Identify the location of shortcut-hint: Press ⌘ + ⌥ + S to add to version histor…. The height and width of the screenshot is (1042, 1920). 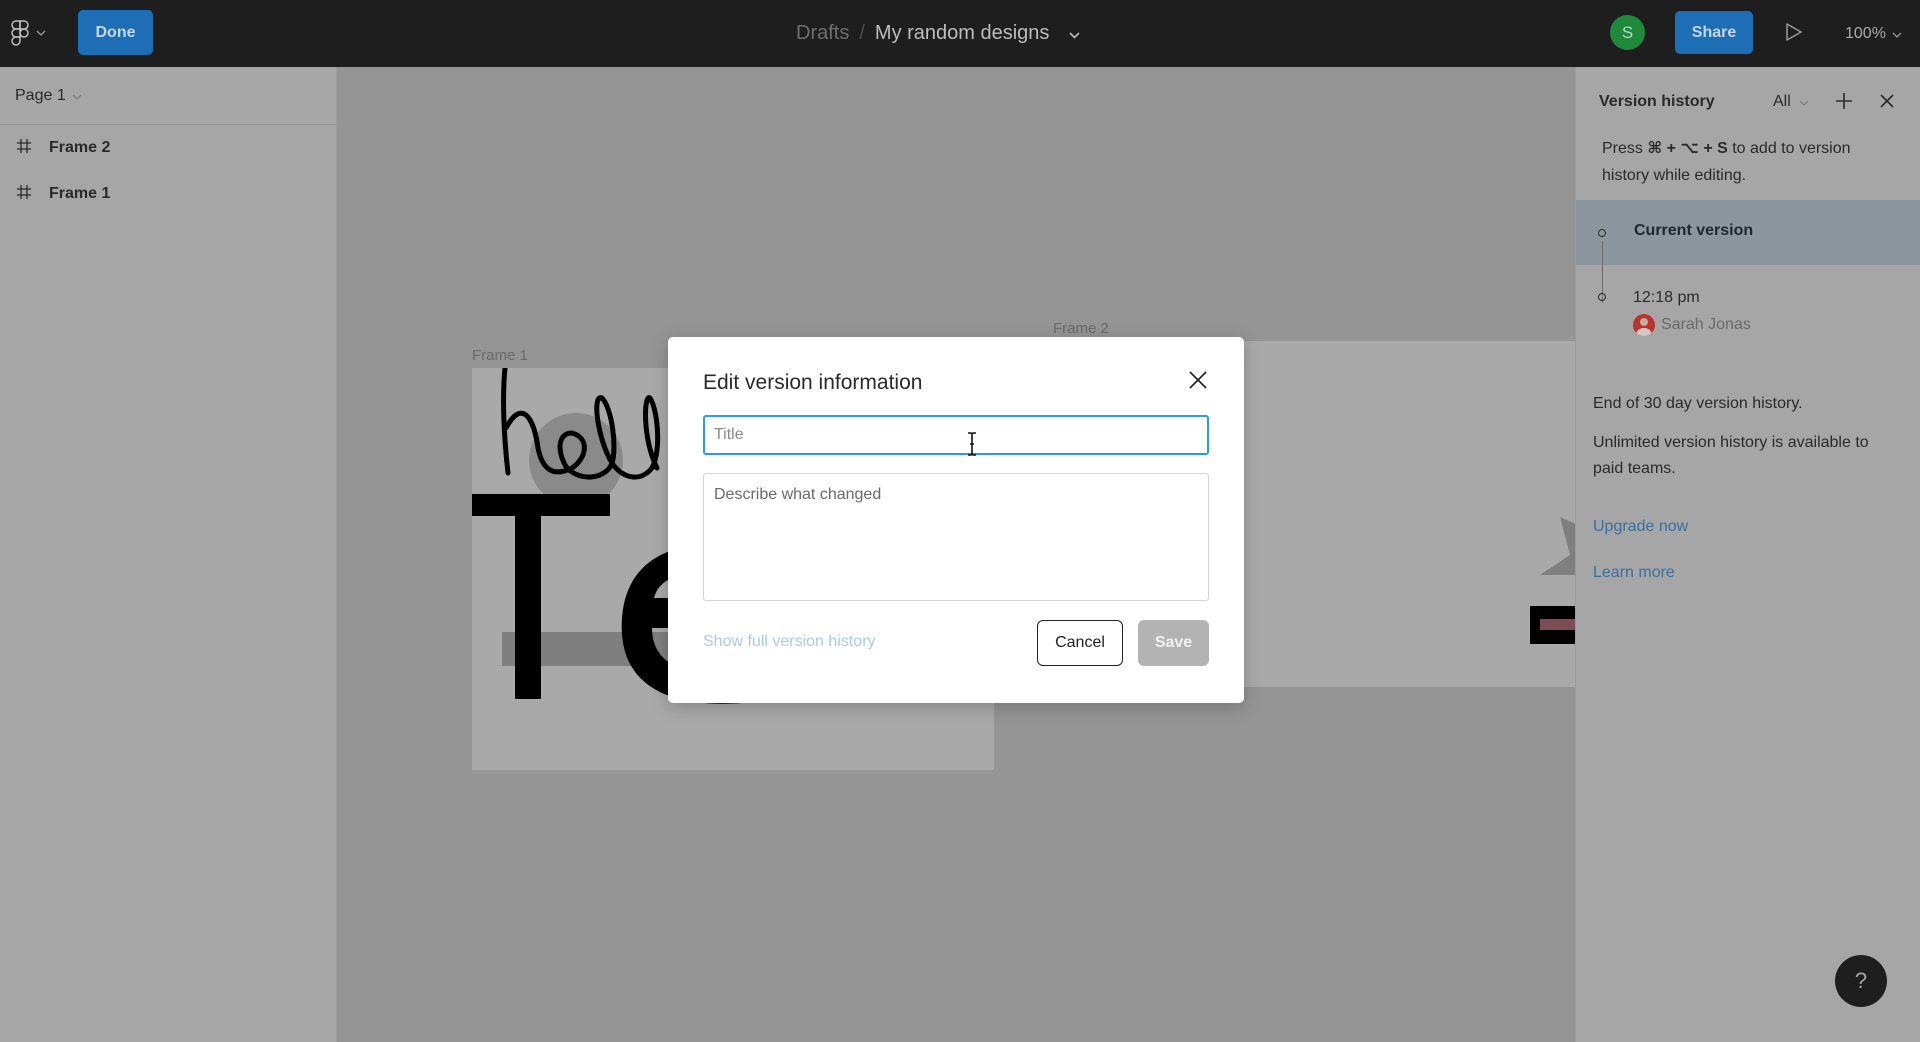
(1752, 162).